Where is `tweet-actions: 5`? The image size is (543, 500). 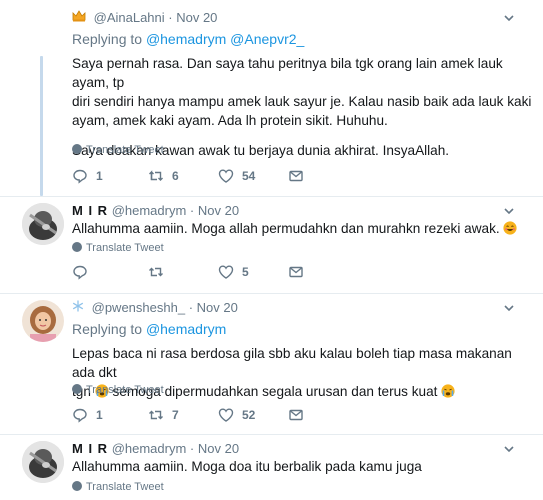 tweet-actions: 5 is located at coordinates (292, 274).